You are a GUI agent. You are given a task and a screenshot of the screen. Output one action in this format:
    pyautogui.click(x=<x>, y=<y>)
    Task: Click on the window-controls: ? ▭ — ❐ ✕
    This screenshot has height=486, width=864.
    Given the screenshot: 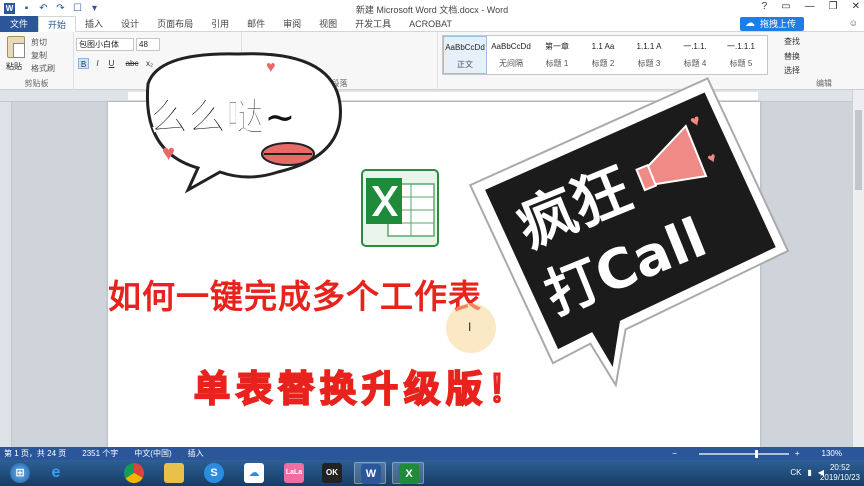 What is the action you would take?
    pyautogui.click(x=811, y=6)
    